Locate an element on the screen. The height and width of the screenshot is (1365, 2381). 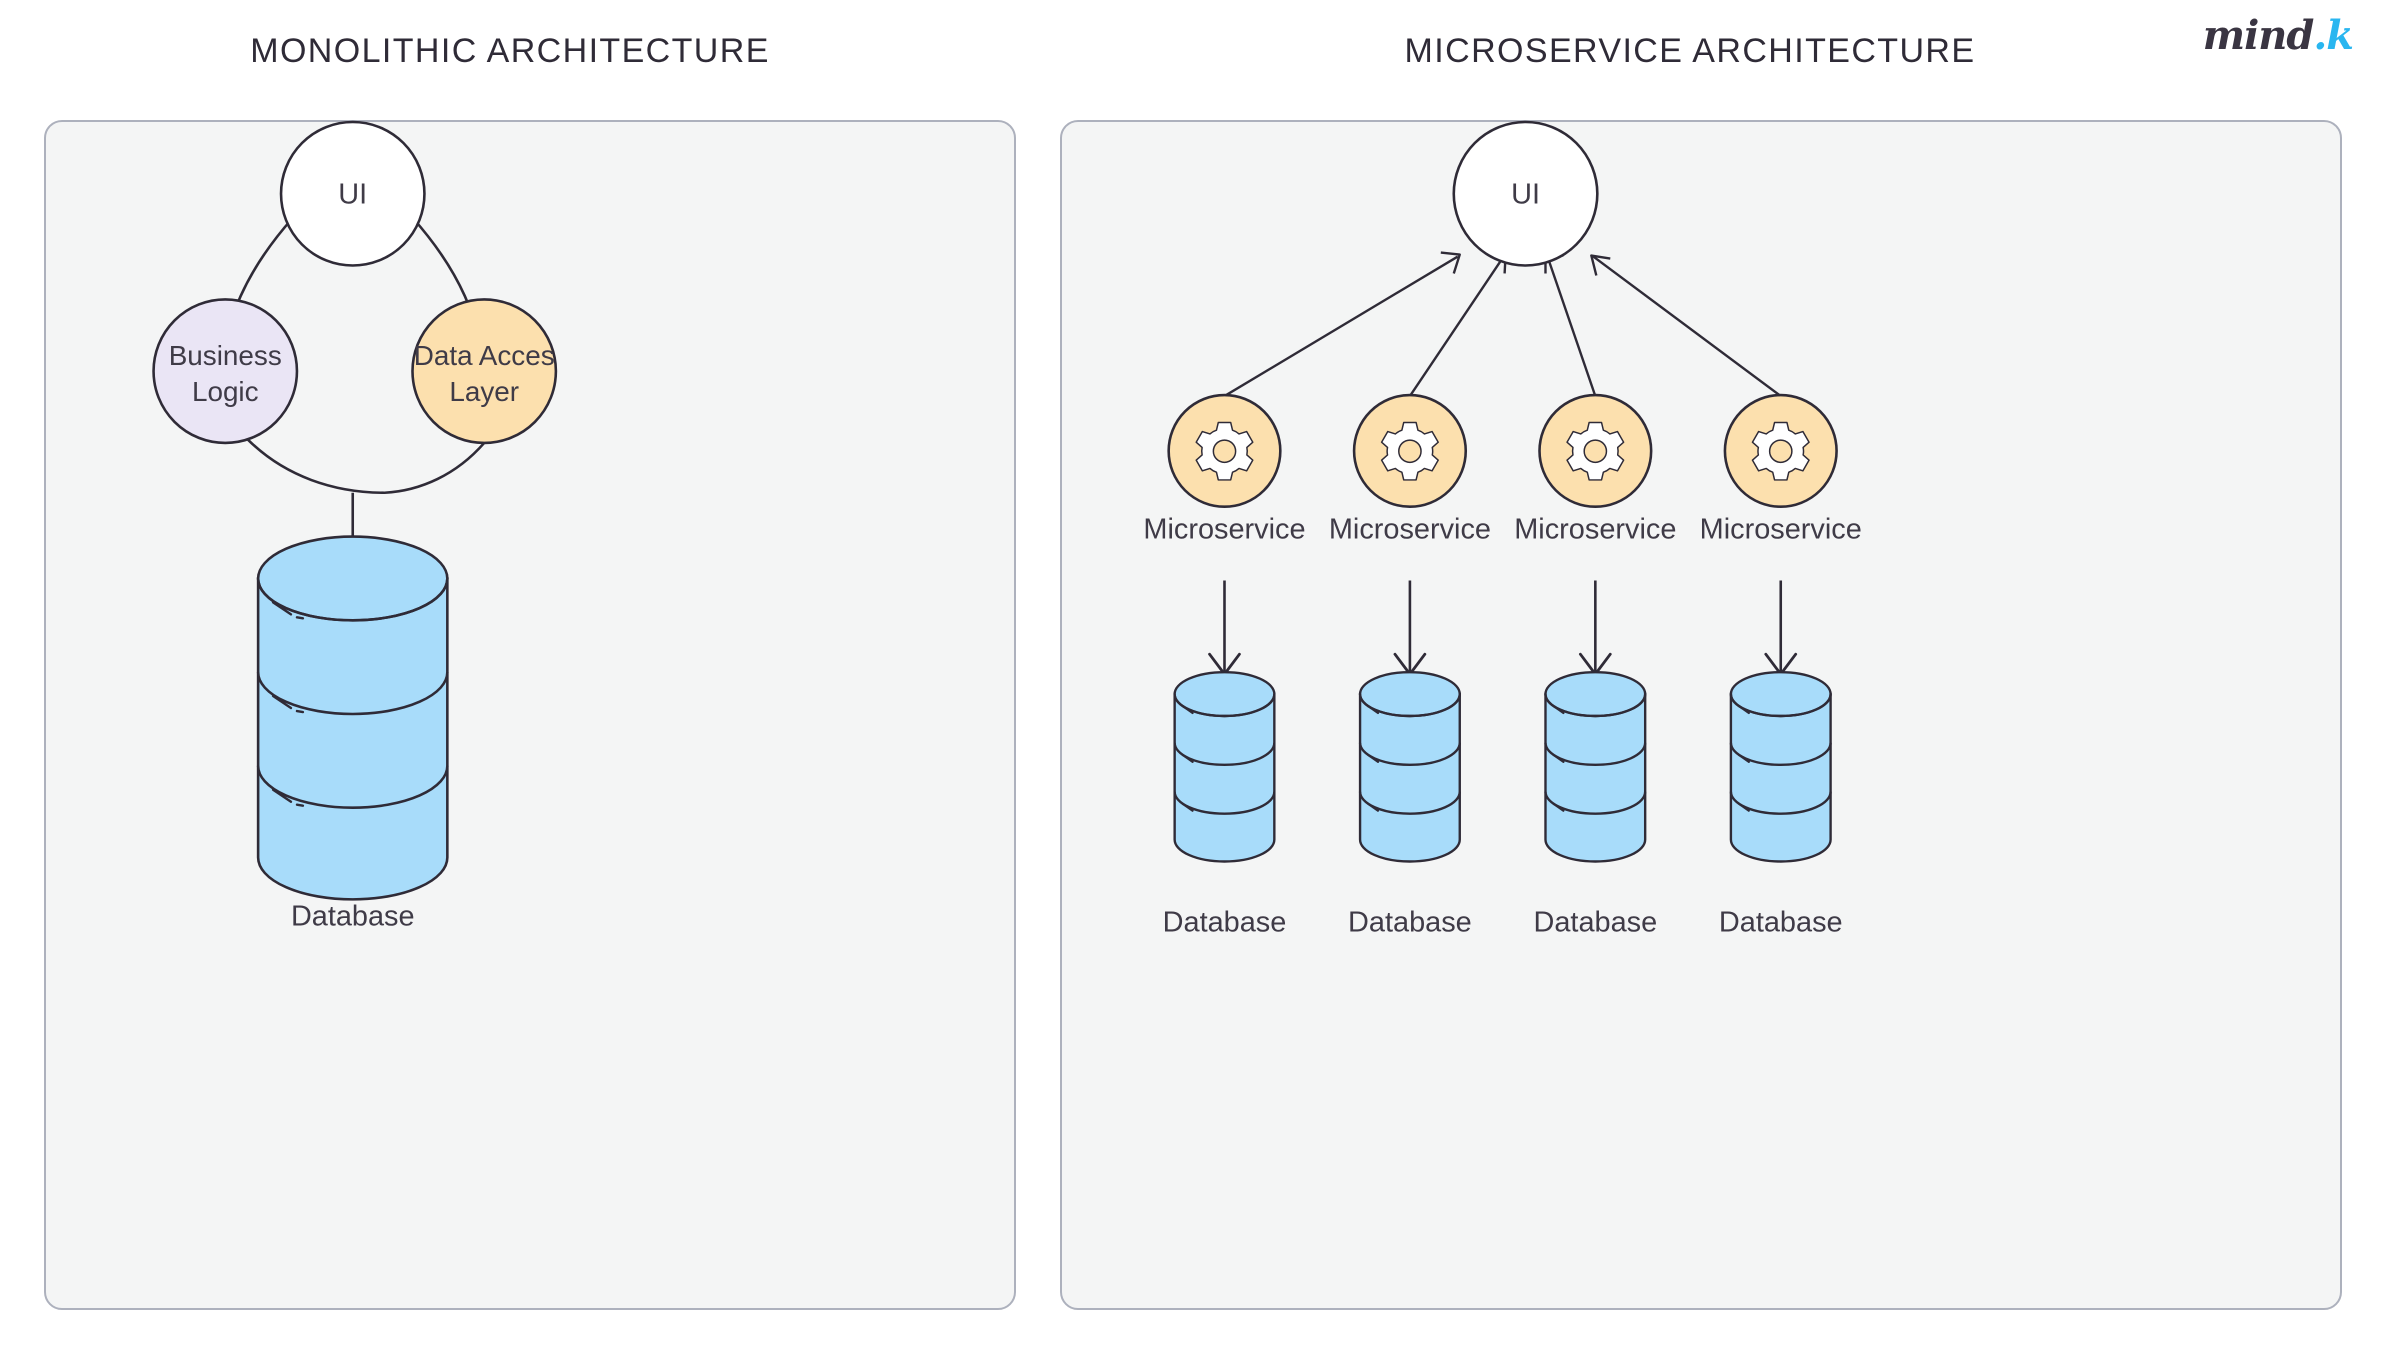
data-access-label-line2: Layer is located at coordinates (484, 391).